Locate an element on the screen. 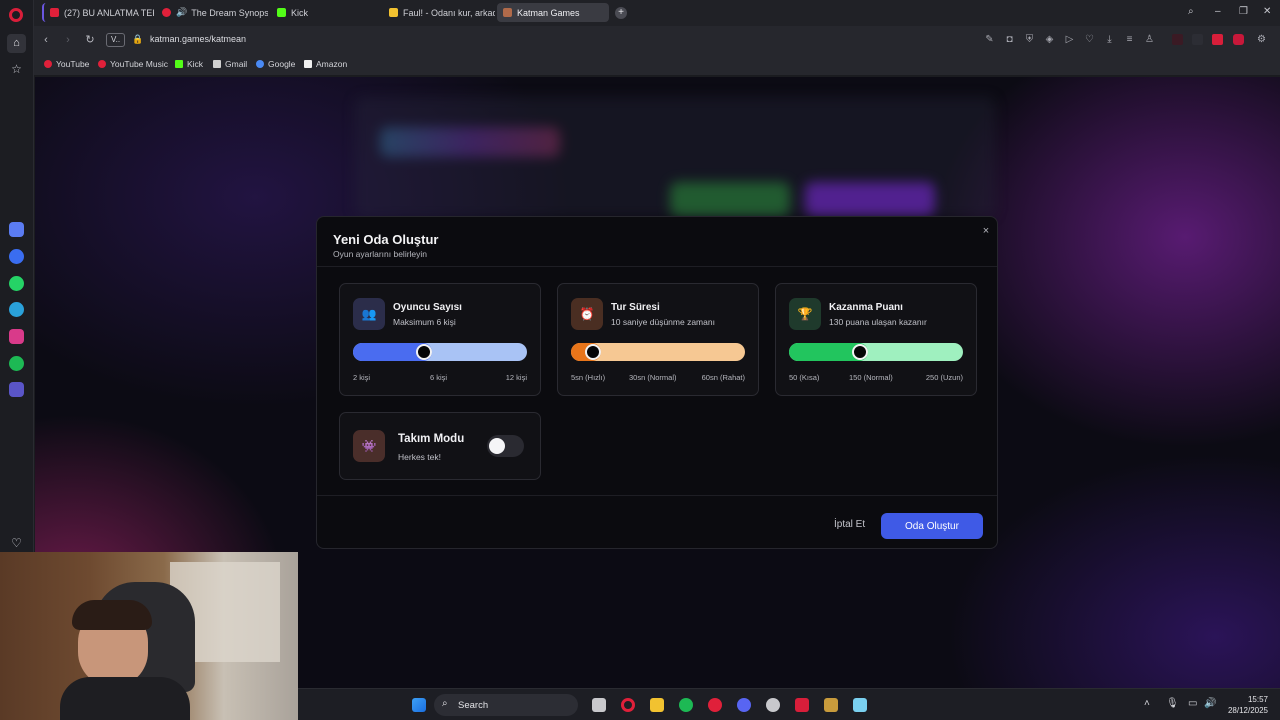 This screenshot has width=1280, height=720. cancel-button: İptal Et is located at coordinates (849, 524).